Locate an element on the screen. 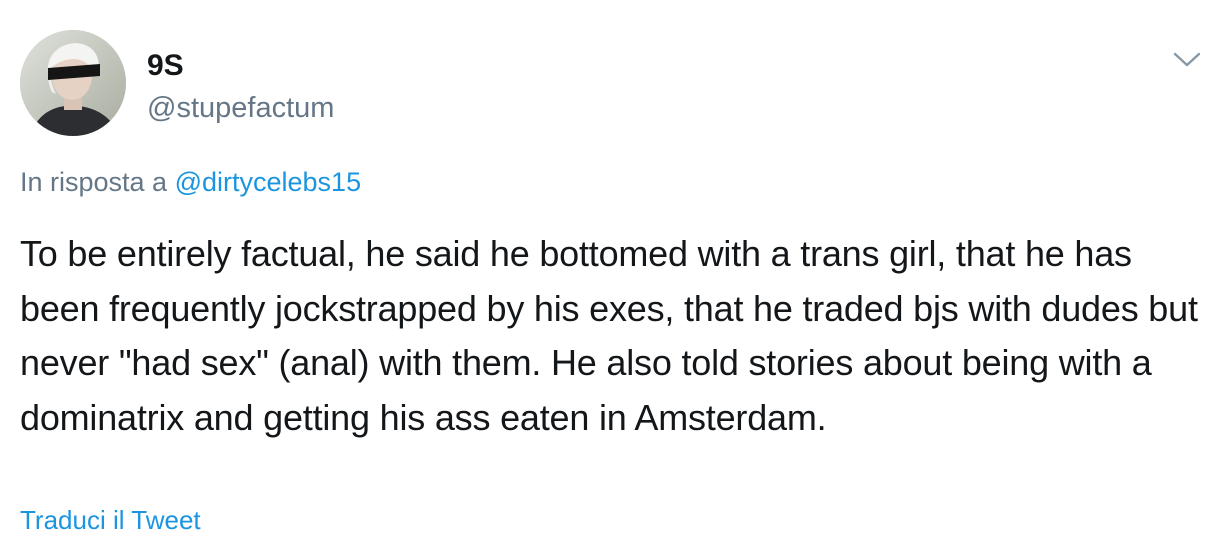 The image size is (1224, 548). reply-prefix: In risposta a is located at coordinates (94, 182).